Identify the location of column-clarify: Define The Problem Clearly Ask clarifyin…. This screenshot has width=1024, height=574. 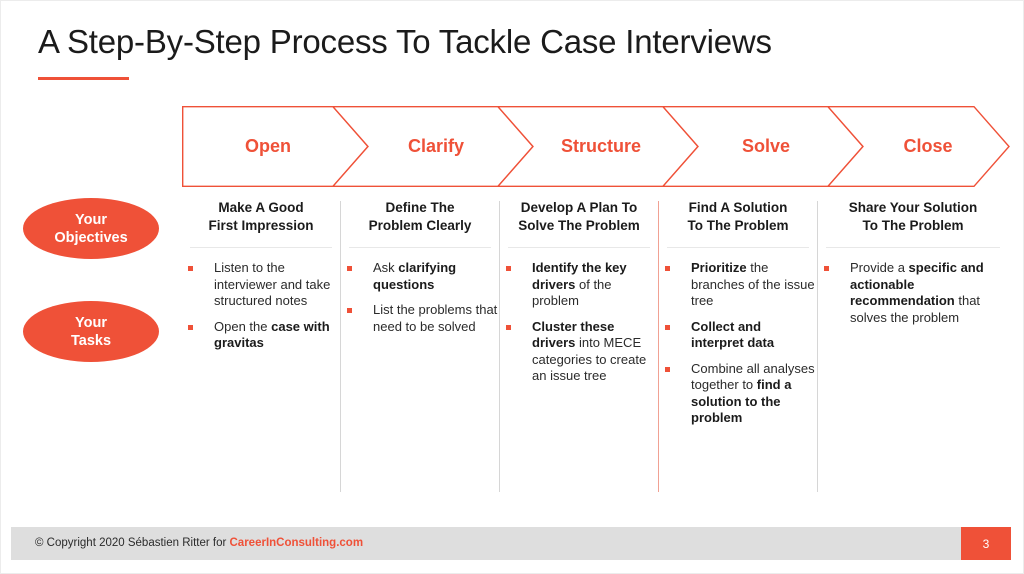
(420, 271).